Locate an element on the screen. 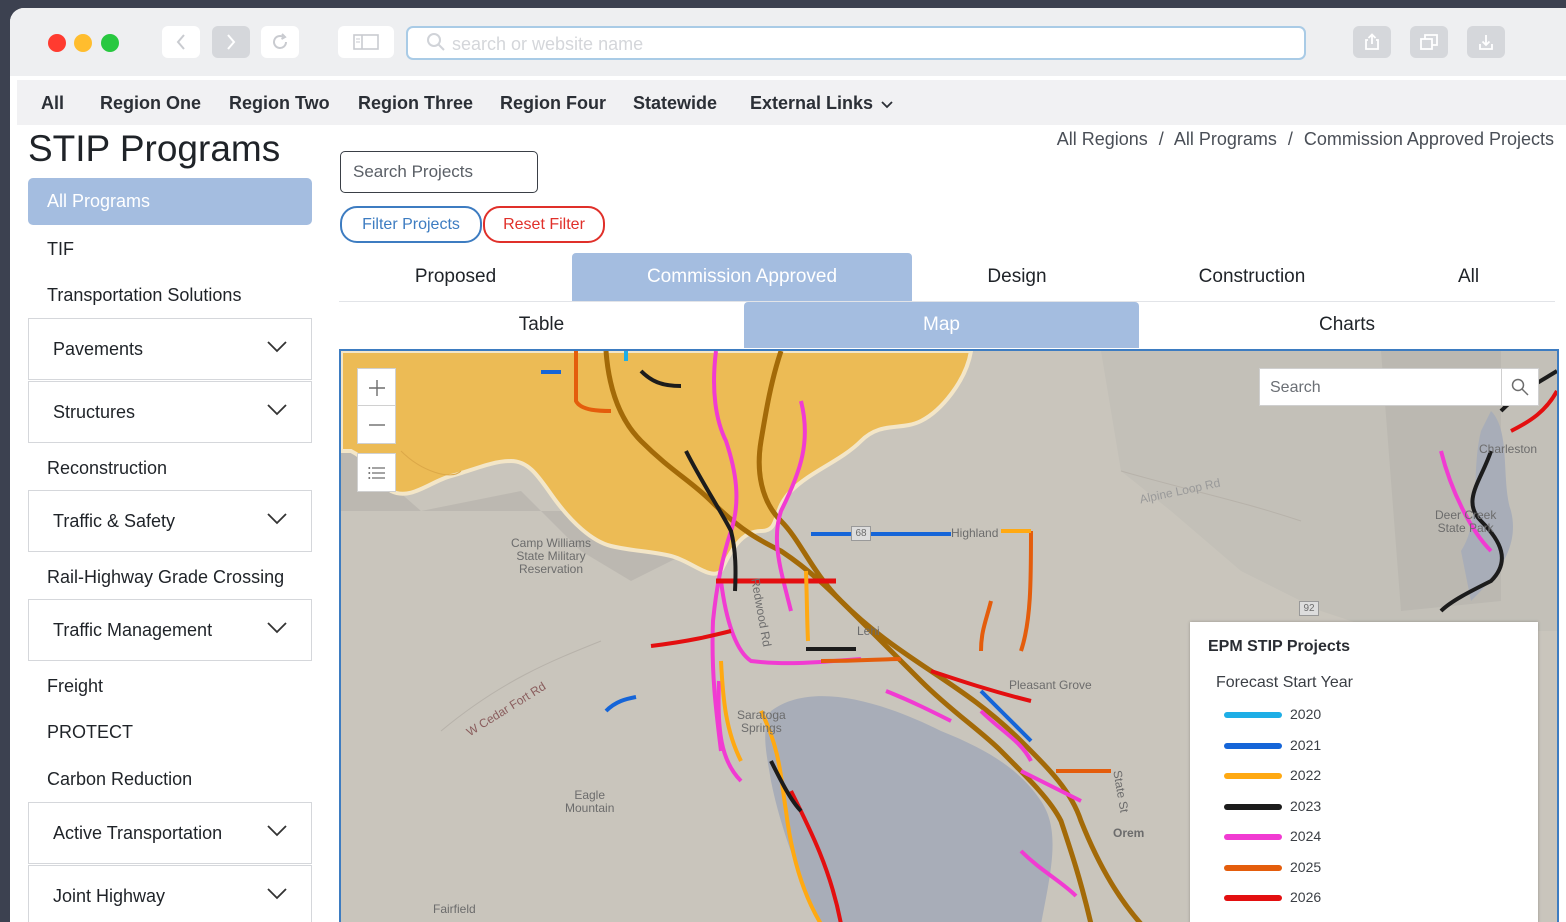  chevron-left-icon is located at coordinates (180, 42).